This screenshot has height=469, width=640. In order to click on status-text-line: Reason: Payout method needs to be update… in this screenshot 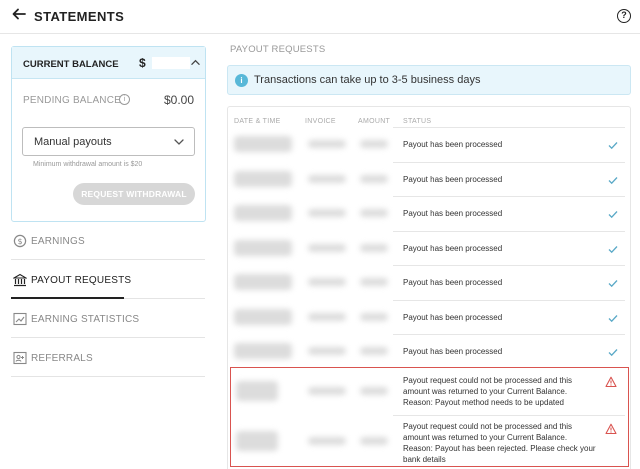, I will do `click(484, 402)`.